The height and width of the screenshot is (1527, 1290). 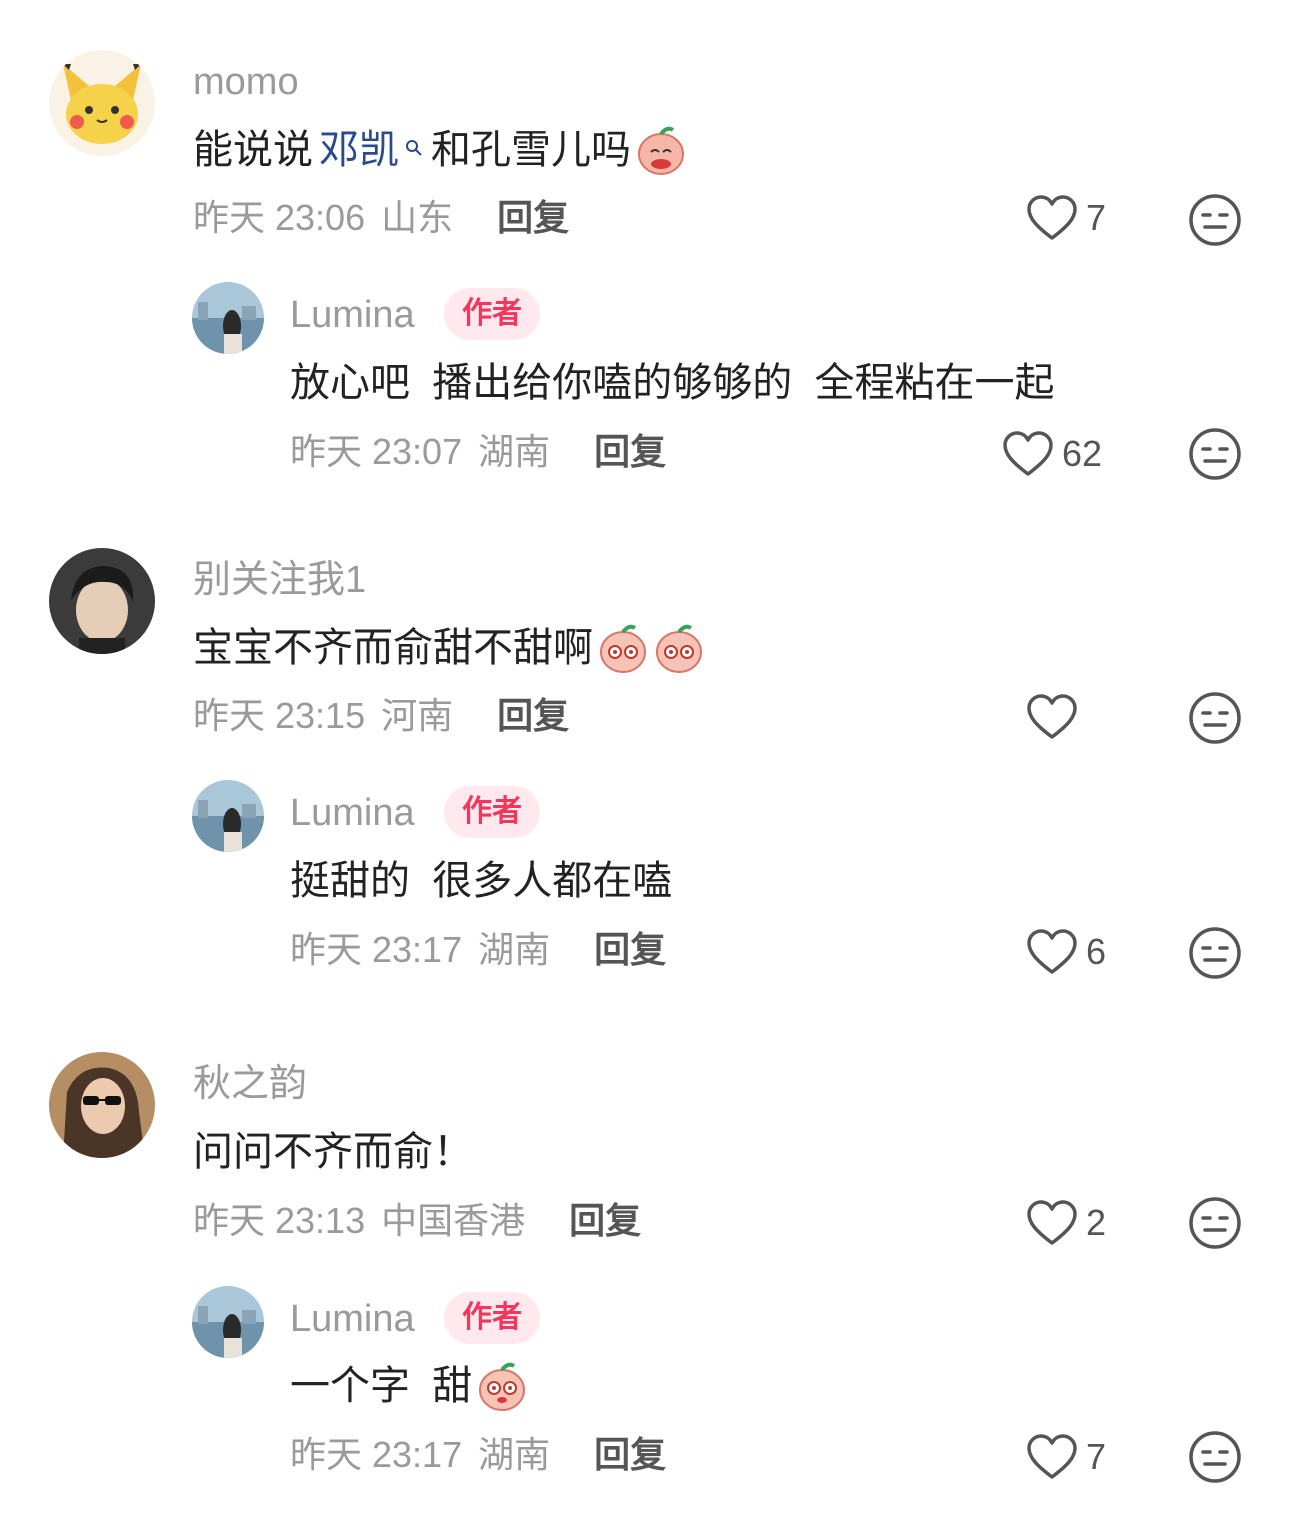 What do you see at coordinates (279, 1220) in the screenshot?
I see `timestamp: 昨天 23:13` at bounding box center [279, 1220].